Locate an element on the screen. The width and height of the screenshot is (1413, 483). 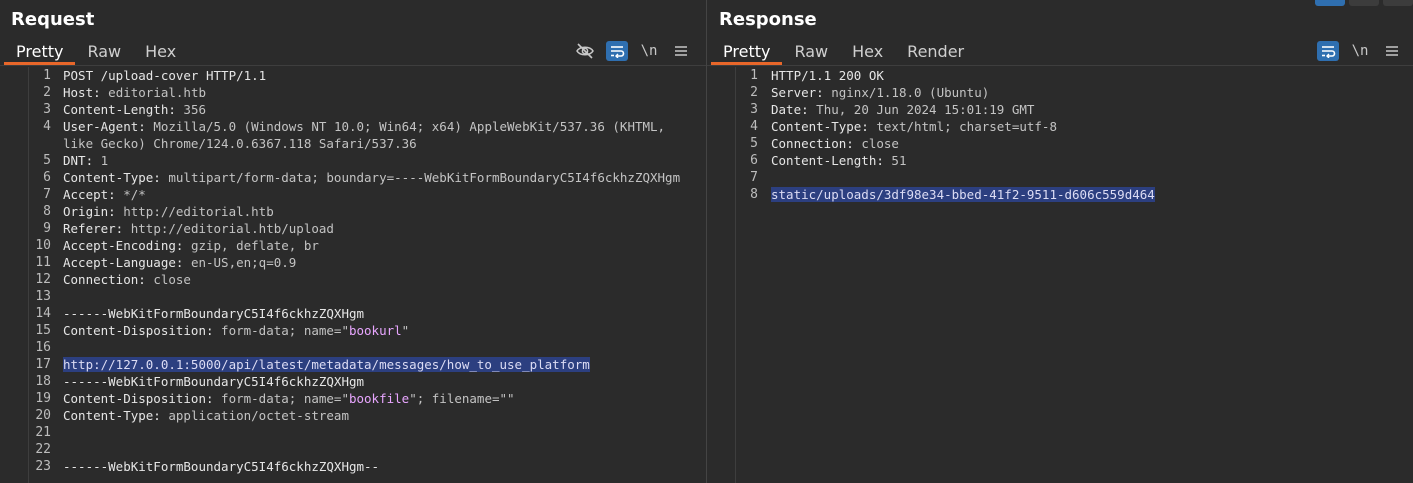
line-number: 1 is located at coordinates (754, 75).